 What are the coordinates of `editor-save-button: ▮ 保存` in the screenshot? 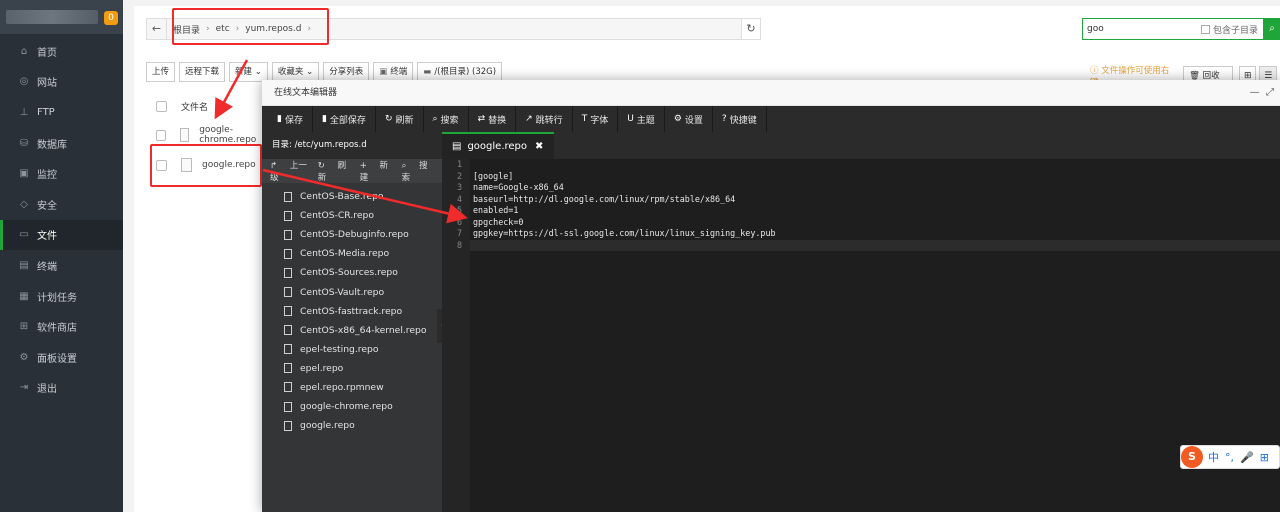 It's located at (290, 119).